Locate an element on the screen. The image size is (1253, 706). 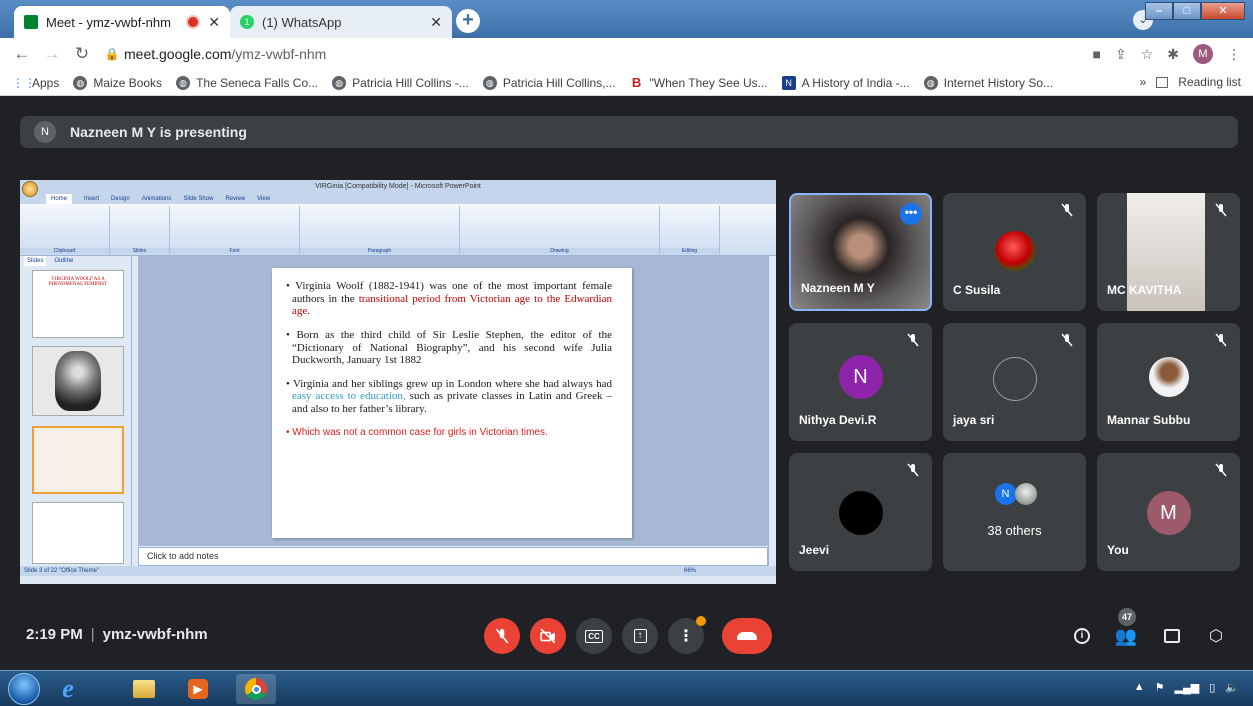
people-button: 👥 47 is located at coordinates (1126, 628).